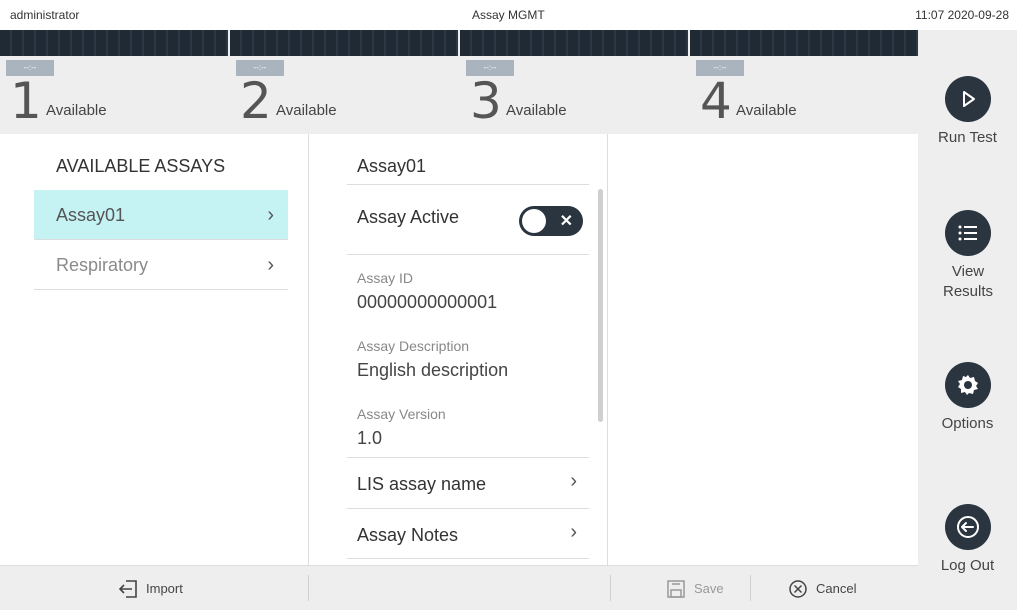  What do you see at coordinates (968, 281) in the screenshot?
I see `view-results-label: View Results` at bounding box center [968, 281].